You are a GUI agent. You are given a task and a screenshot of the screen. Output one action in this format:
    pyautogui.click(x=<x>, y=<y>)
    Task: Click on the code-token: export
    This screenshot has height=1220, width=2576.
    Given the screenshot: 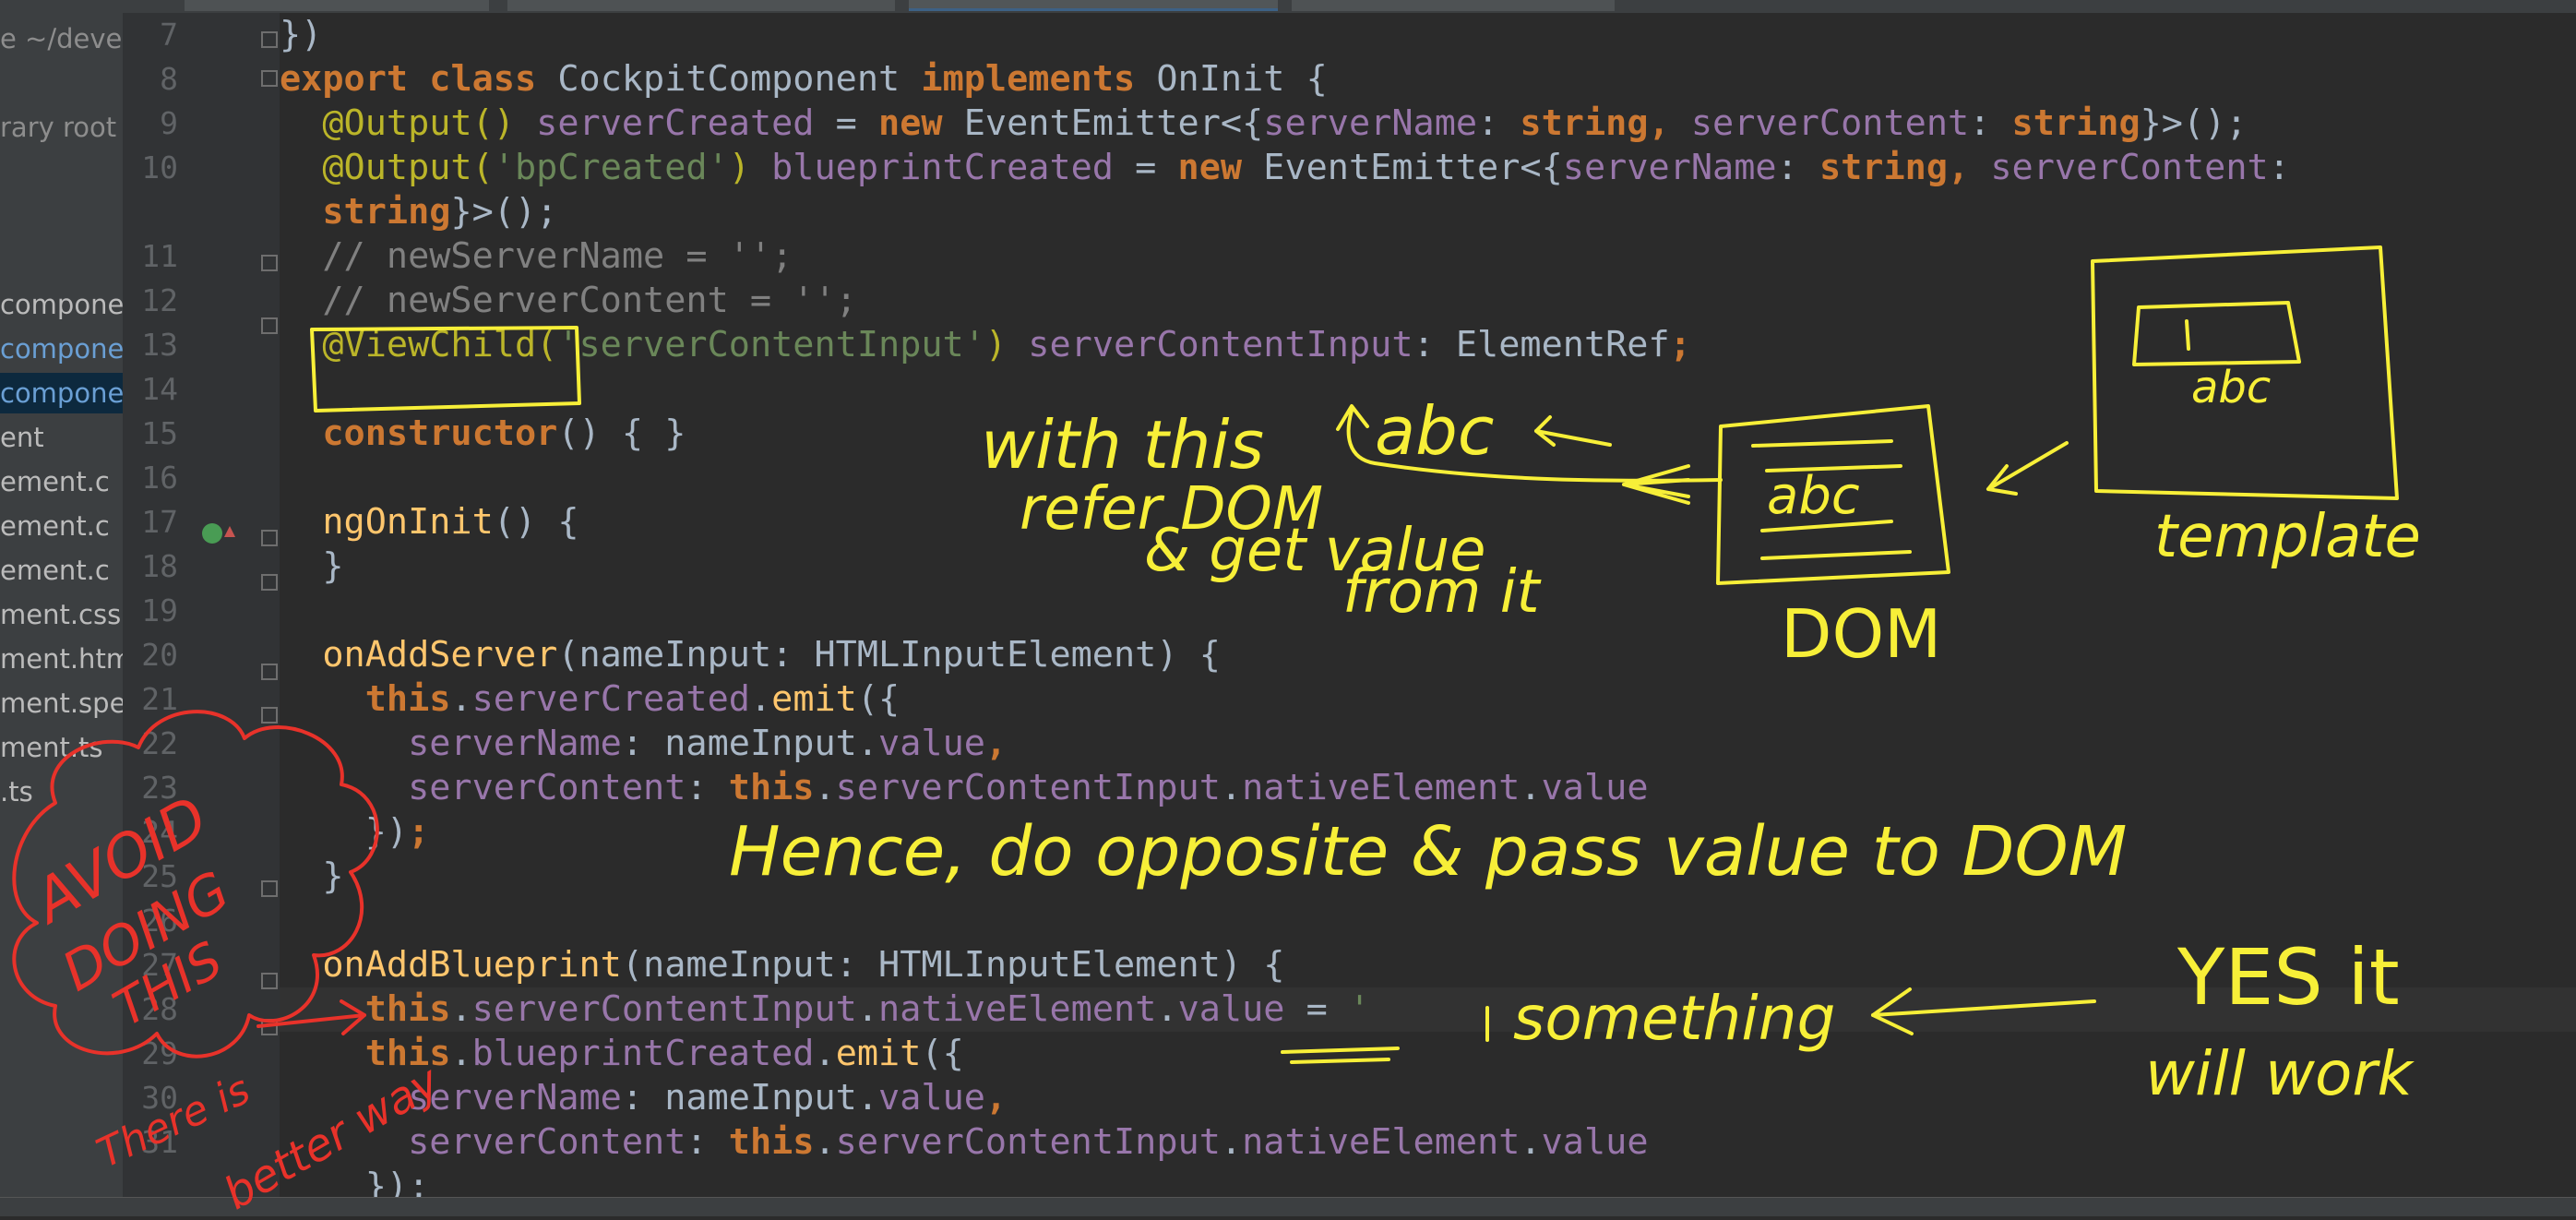 What is the action you would take?
    pyautogui.click(x=355, y=79)
    